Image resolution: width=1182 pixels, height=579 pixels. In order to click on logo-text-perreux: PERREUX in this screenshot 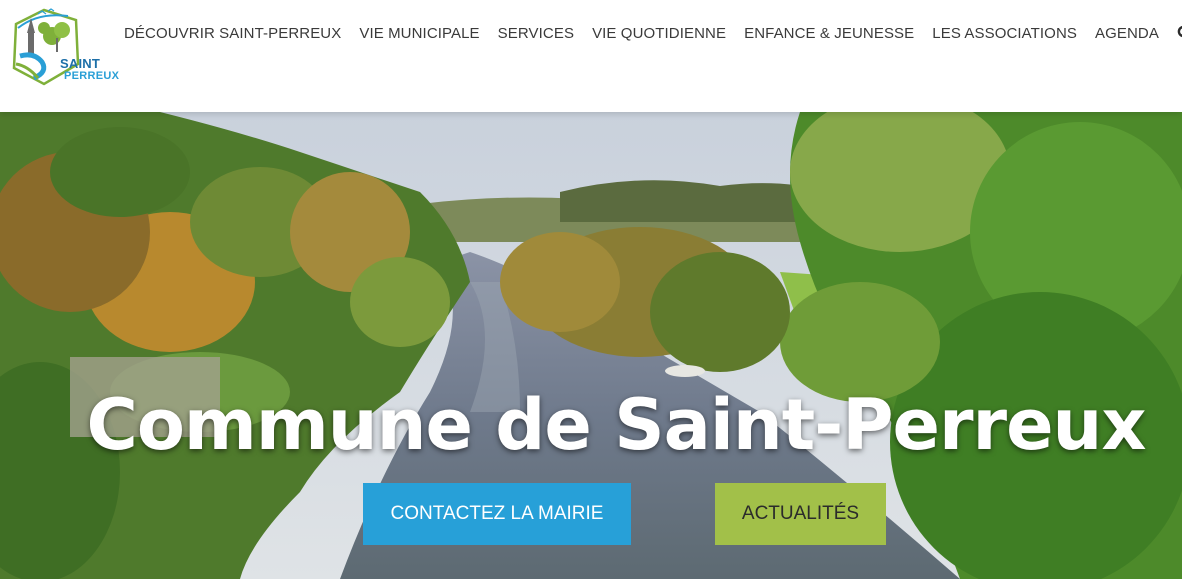, I will do `click(92, 76)`.